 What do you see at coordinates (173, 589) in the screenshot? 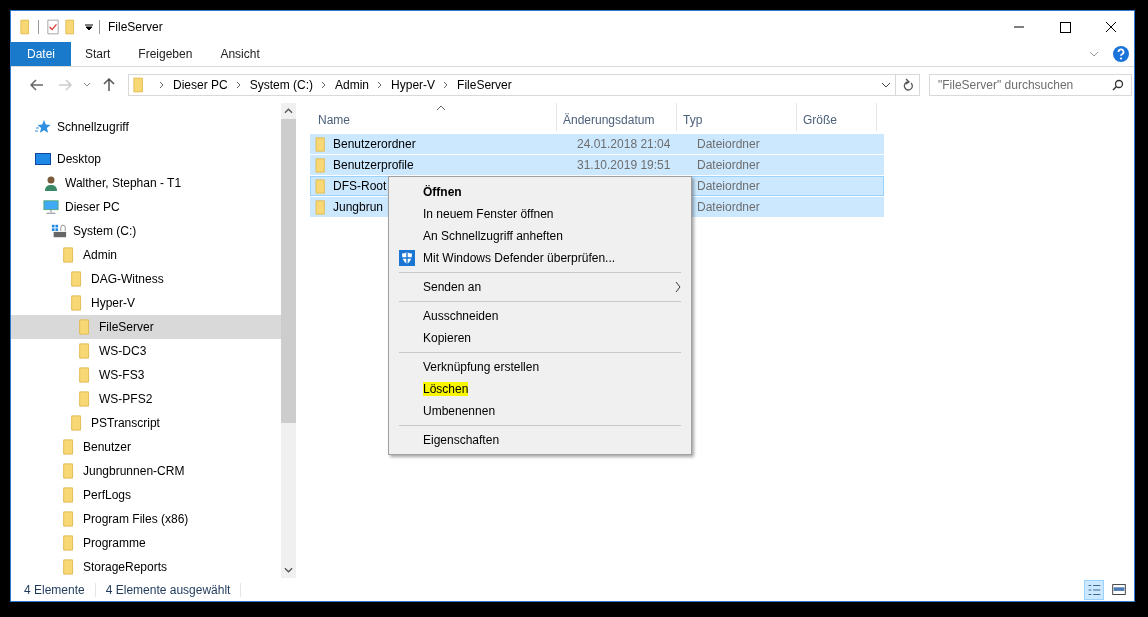
I see `status-text: 4 Elemente ausgewählt` at bounding box center [173, 589].